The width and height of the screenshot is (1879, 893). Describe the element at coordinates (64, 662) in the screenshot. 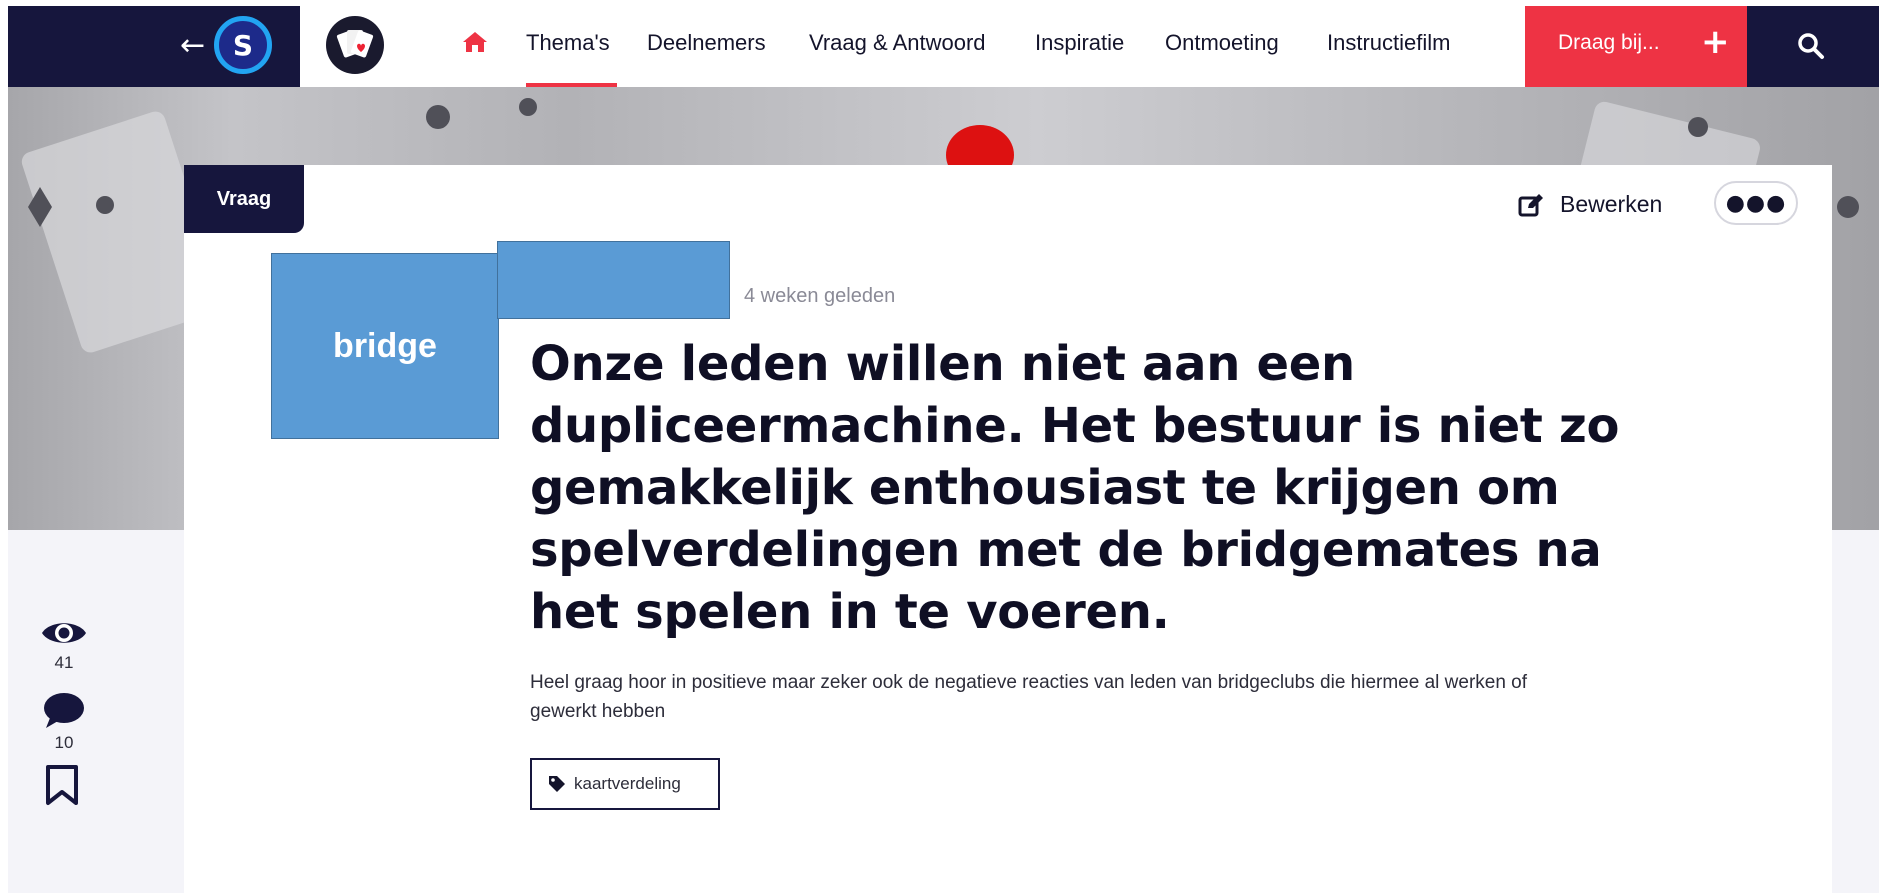

I see `views-count: 41` at that location.